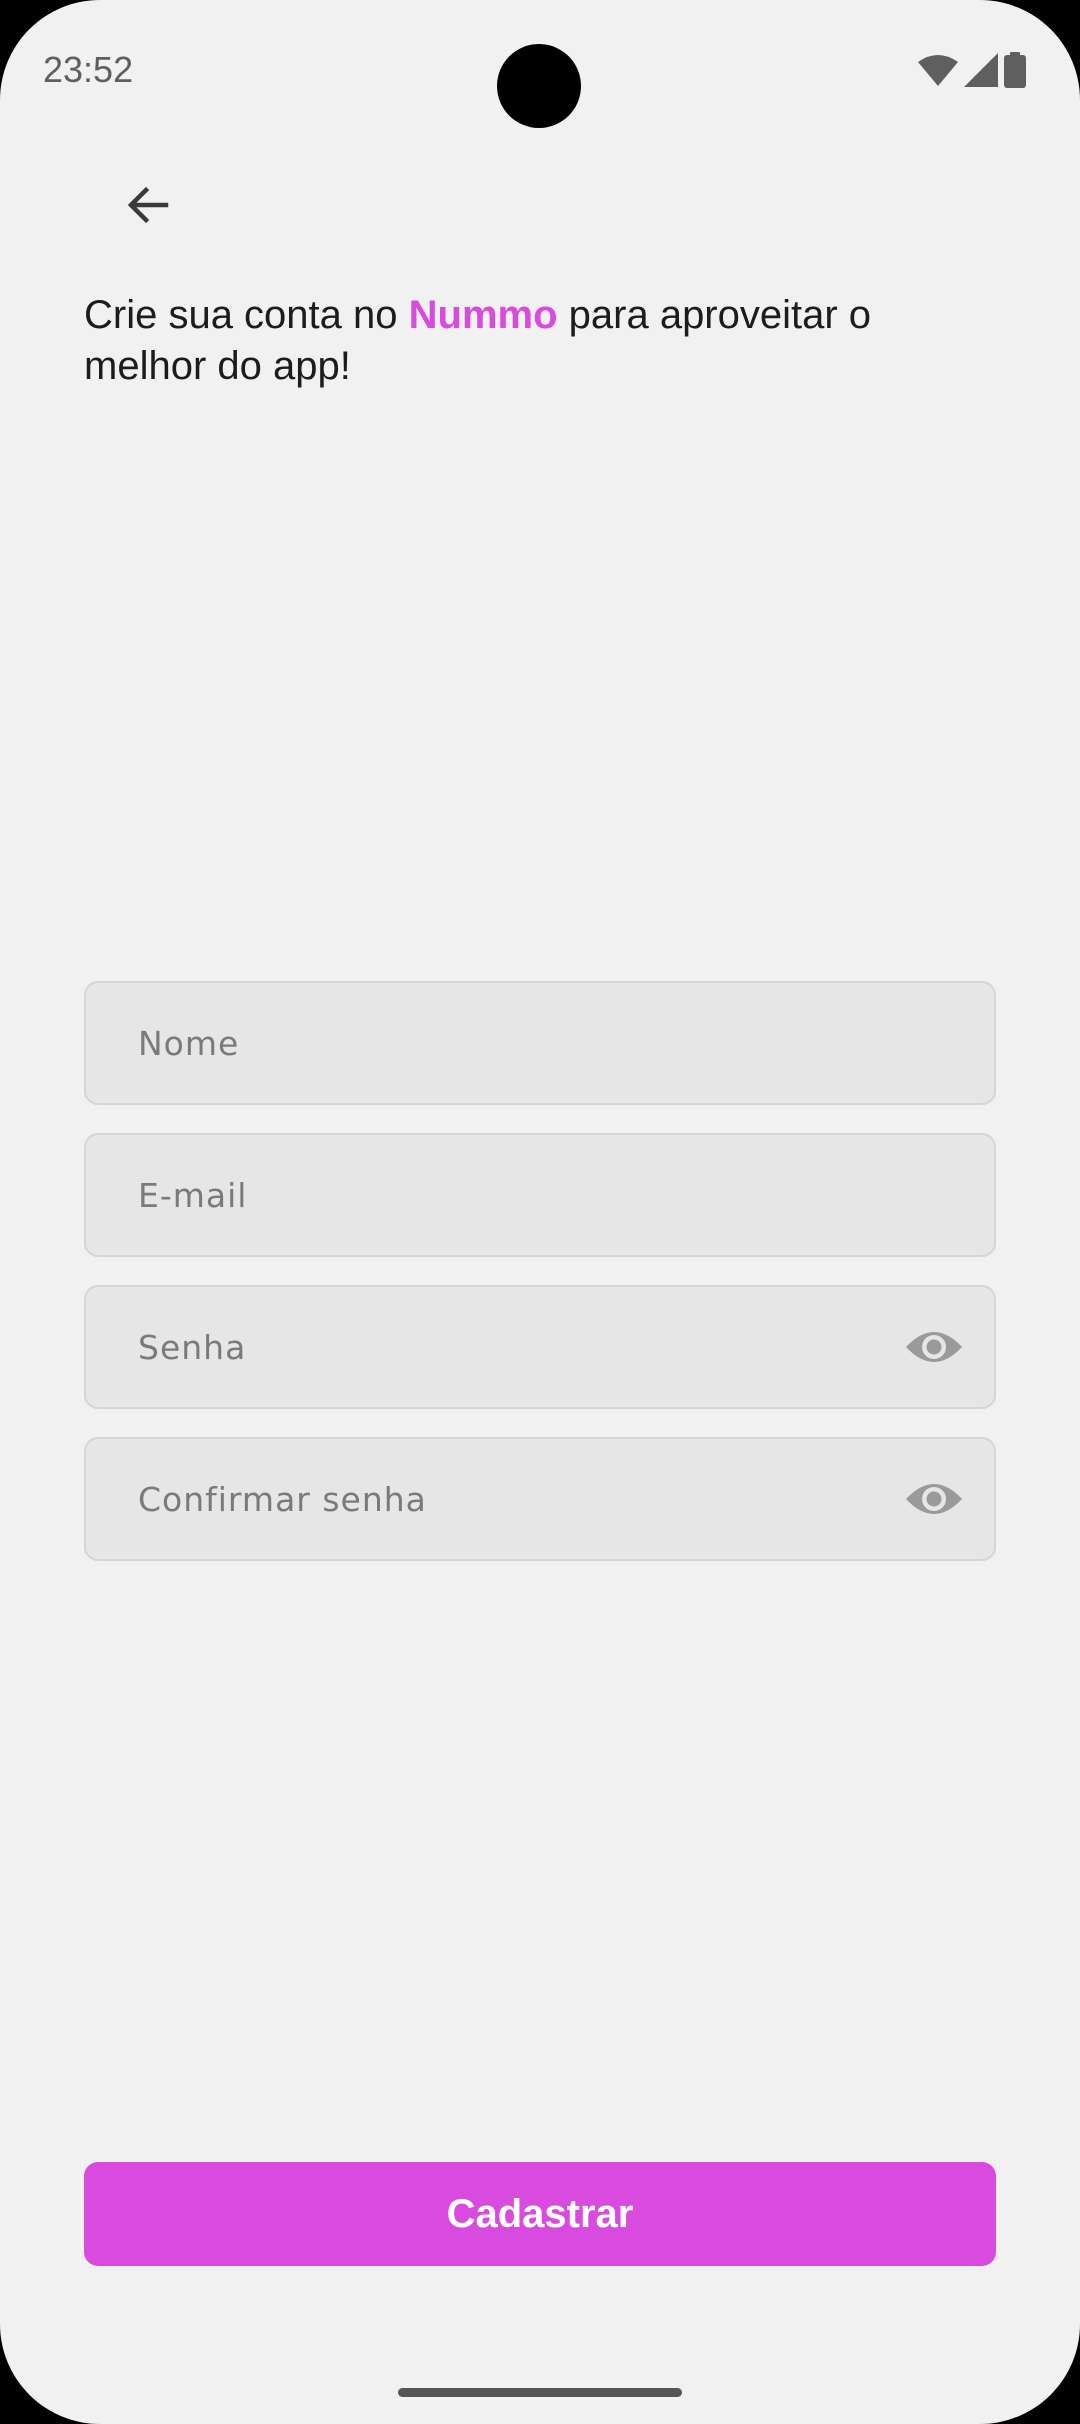 Image resolution: width=1080 pixels, height=2424 pixels. Describe the element at coordinates (539, 86) in the screenshot. I see `camera-cutout` at that location.